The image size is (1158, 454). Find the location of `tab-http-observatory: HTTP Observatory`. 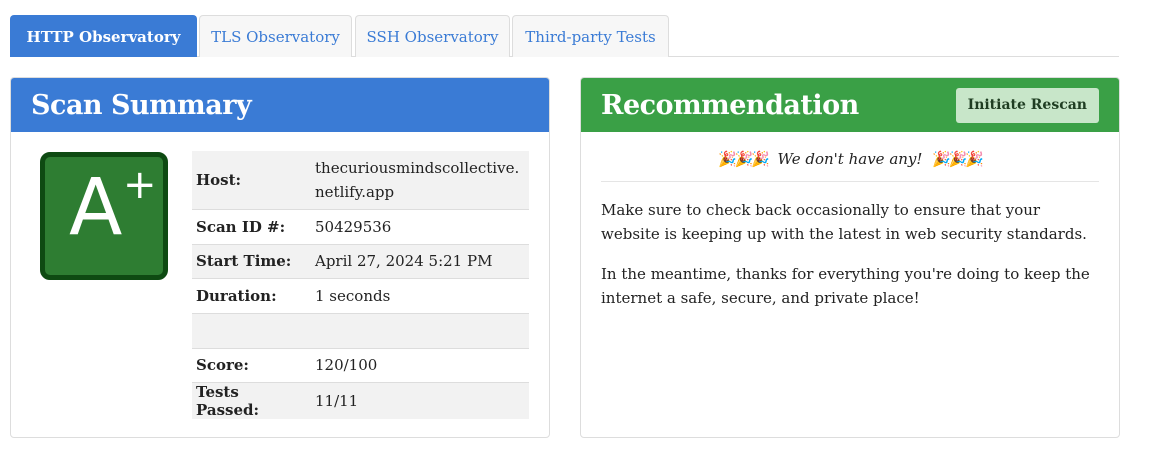

tab-http-observatory: HTTP Observatory is located at coordinates (103, 36).